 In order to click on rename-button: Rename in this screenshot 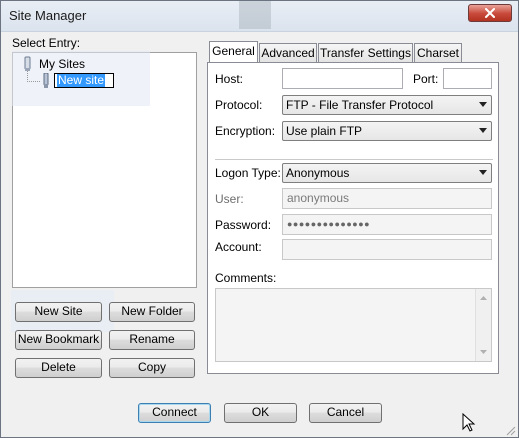, I will do `click(152, 340)`.